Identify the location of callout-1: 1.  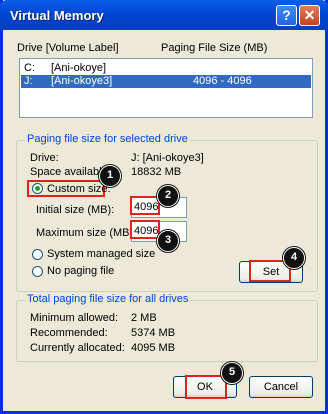
(110, 176).